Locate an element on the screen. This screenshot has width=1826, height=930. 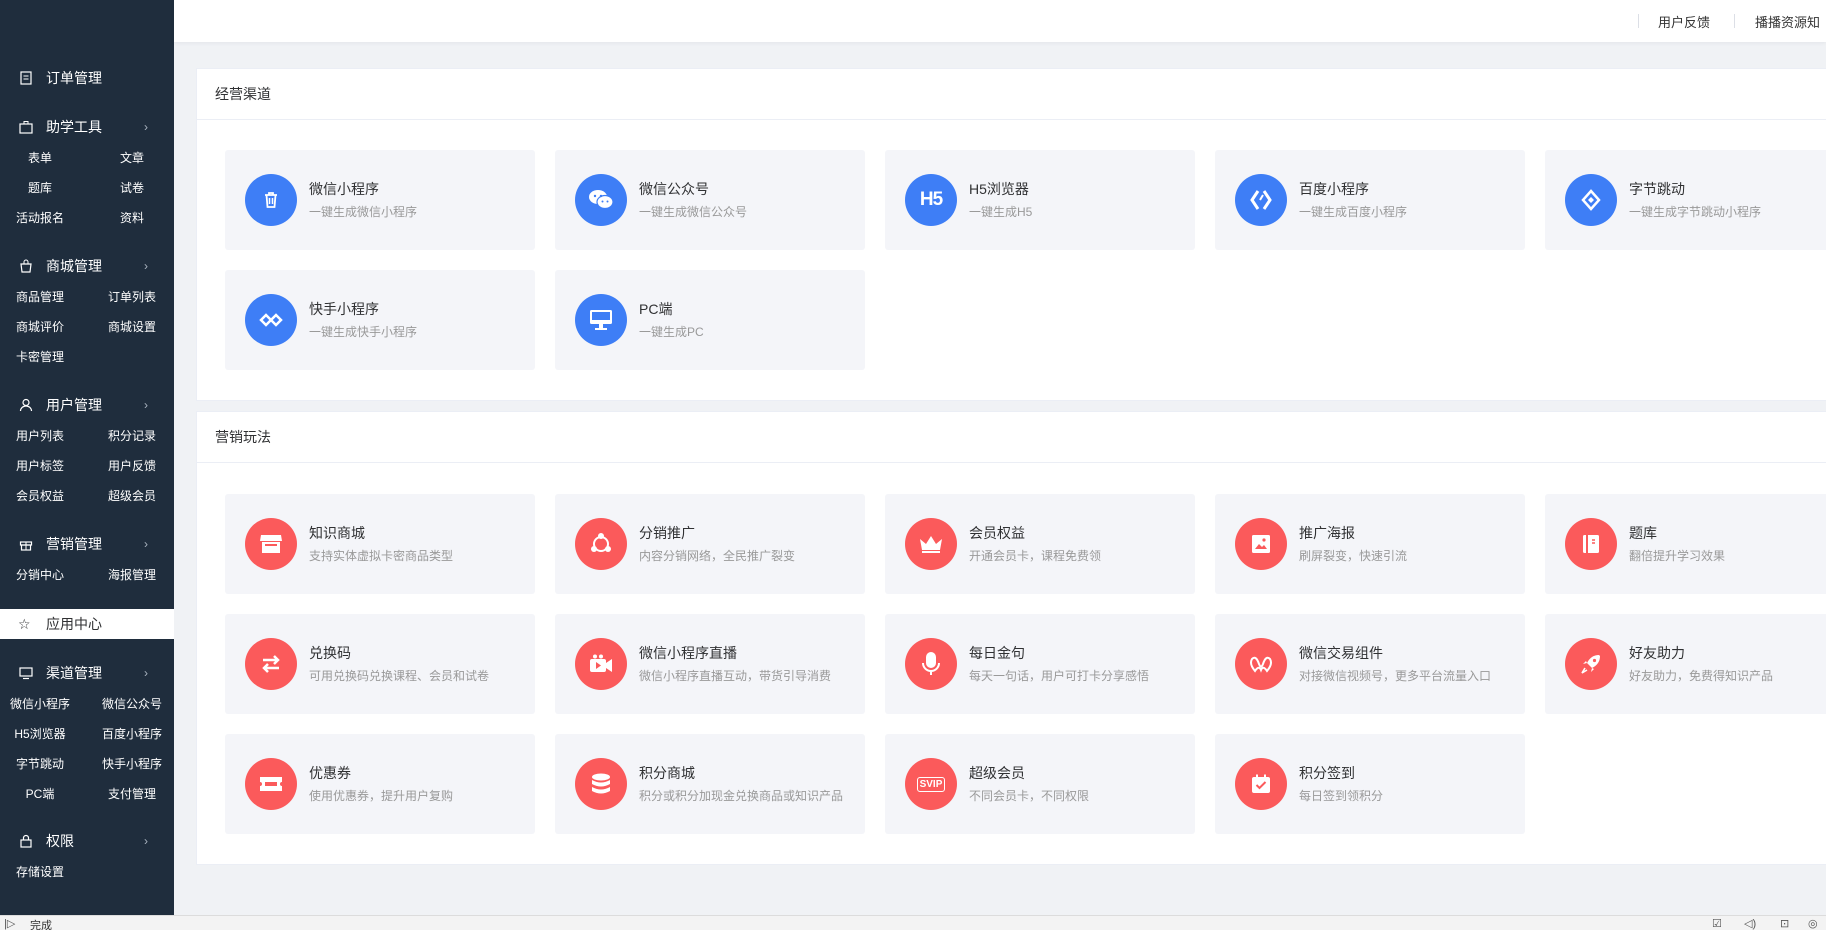
poster-icon is located at coordinates (1261, 544).